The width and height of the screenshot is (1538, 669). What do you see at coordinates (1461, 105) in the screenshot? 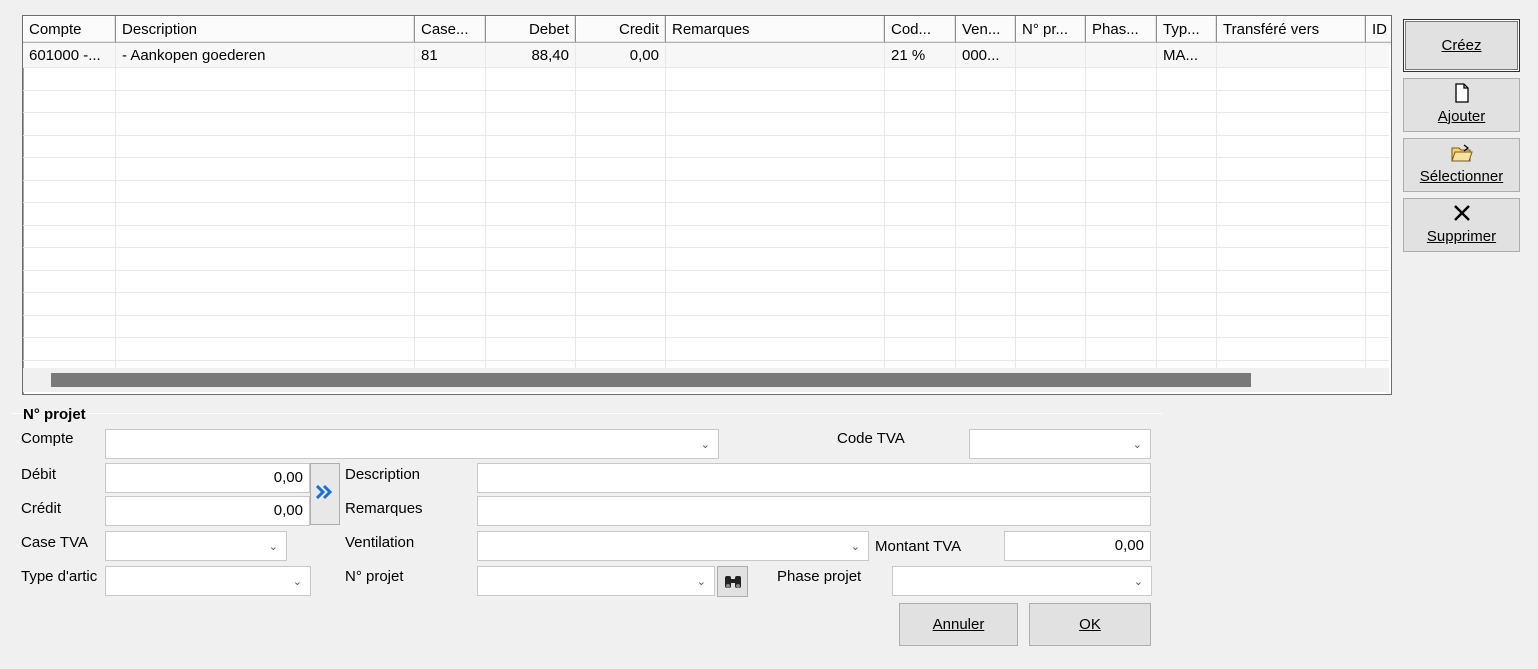
I see `ajouter-button: Ajouter` at bounding box center [1461, 105].